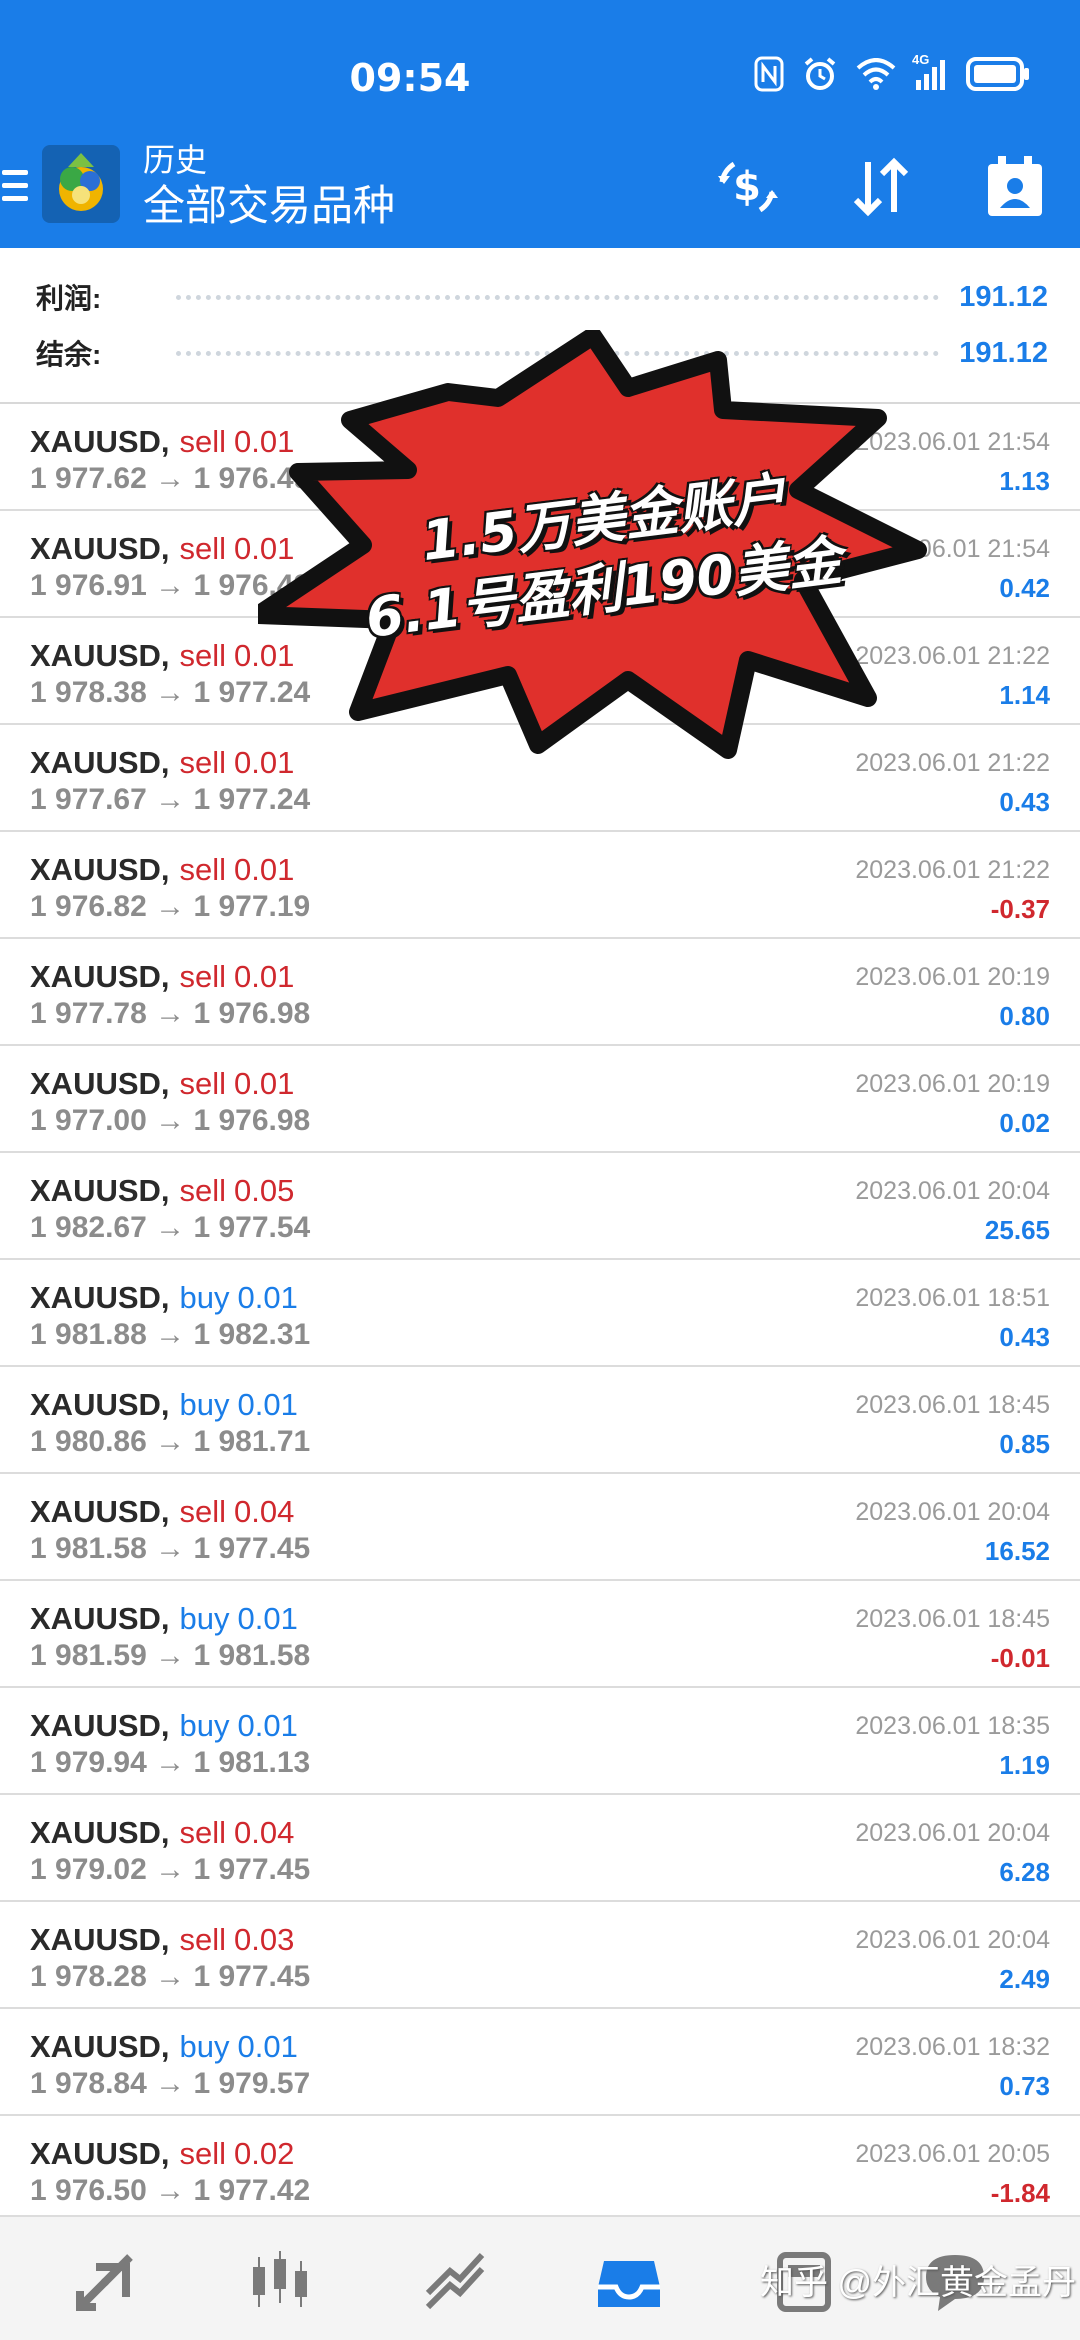 The width and height of the screenshot is (1080, 2340). I want to click on profit-value: 191.12, so click(1003, 296).